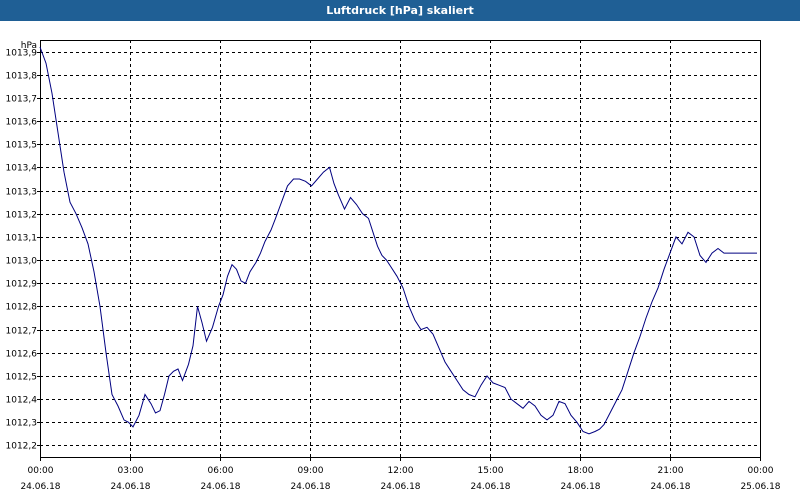 The height and width of the screenshot is (500, 800). What do you see at coordinates (22, 424) in the screenshot?
I see `y-tick-label: 1012,3` at bounding box center [22, 424].